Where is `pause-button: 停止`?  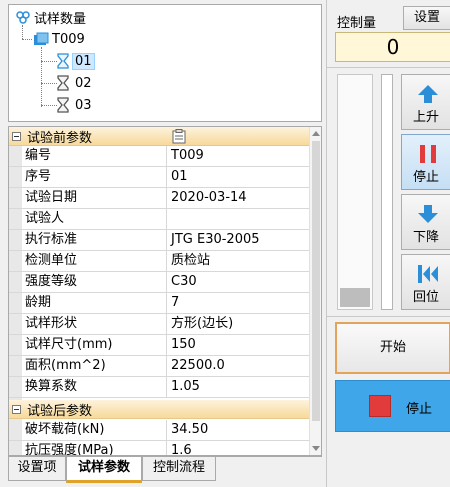
pause-button: 停止 is located at coordinates (425, 162).